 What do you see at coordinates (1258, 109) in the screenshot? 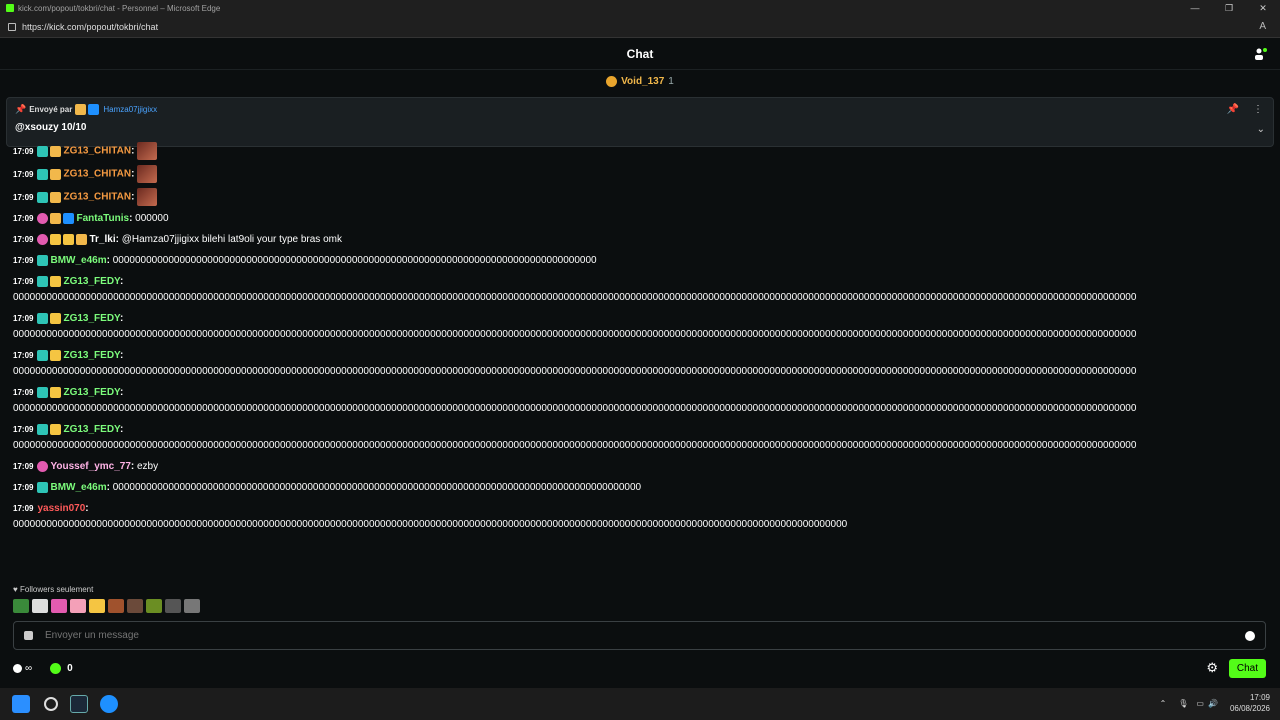
I see `more-options-icon: ⋮` at bounding box center [1258, 109].